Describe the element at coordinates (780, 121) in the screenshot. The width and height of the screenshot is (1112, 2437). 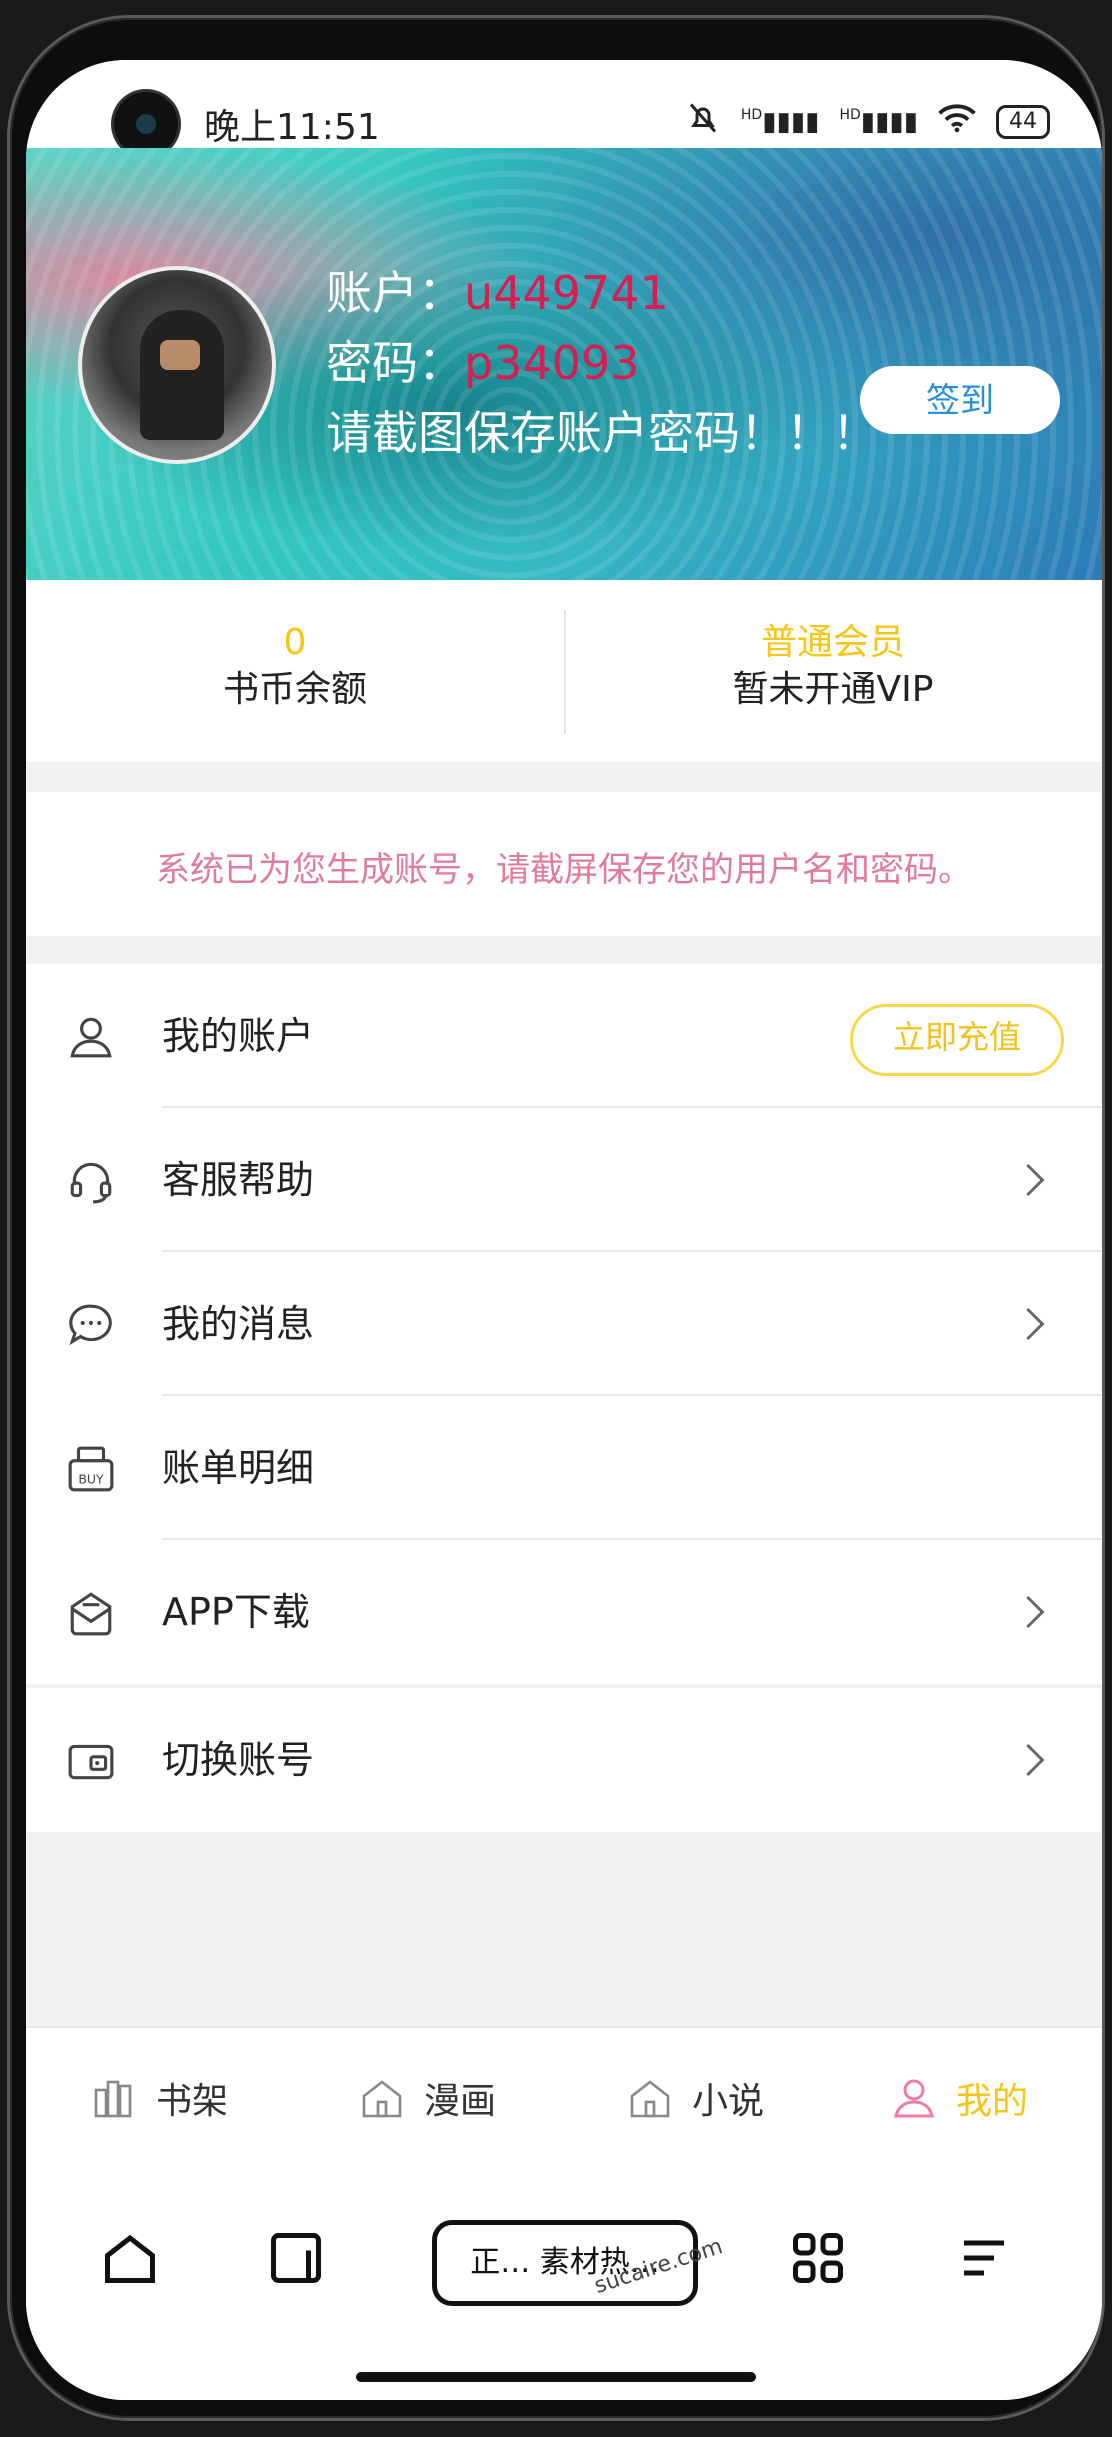
I see `signal-icon: HD▮▮▮▮` at that location.